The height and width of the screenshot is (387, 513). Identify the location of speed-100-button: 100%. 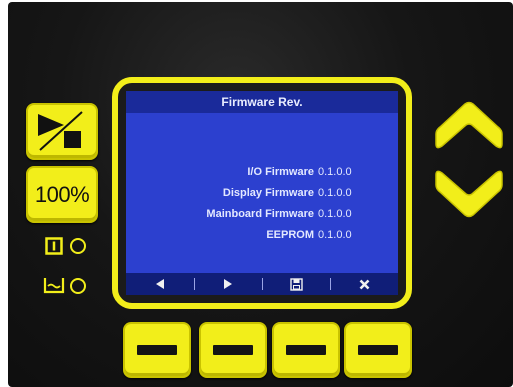
(62, 194).